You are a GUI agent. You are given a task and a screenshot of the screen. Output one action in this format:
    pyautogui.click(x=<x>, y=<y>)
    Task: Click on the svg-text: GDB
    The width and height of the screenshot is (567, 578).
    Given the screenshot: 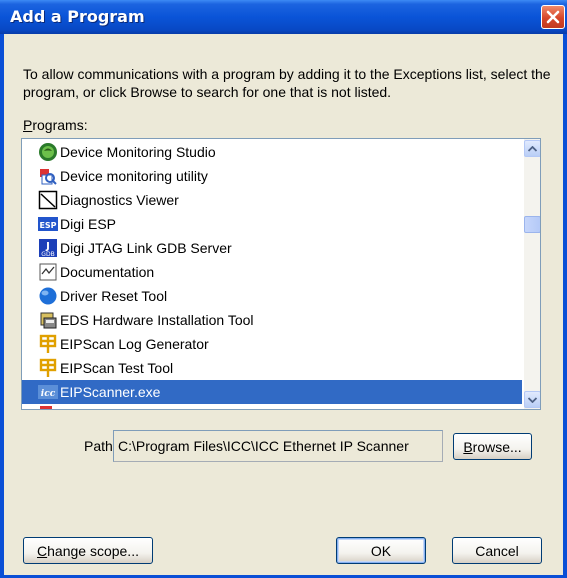 What is the action you would take?
    pyautogui.click(x=47, y=254)
    